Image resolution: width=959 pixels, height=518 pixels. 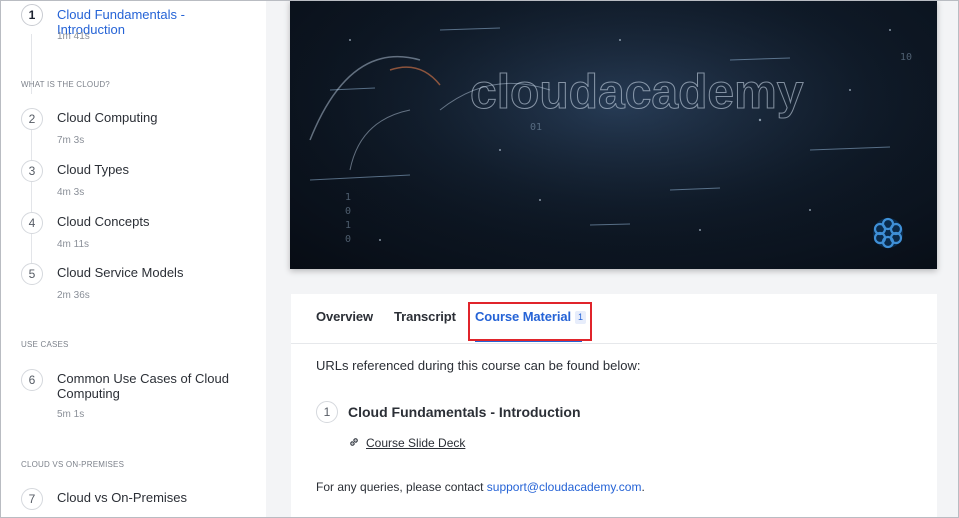 I want to click on link-icon, so click(x=354, y=443).